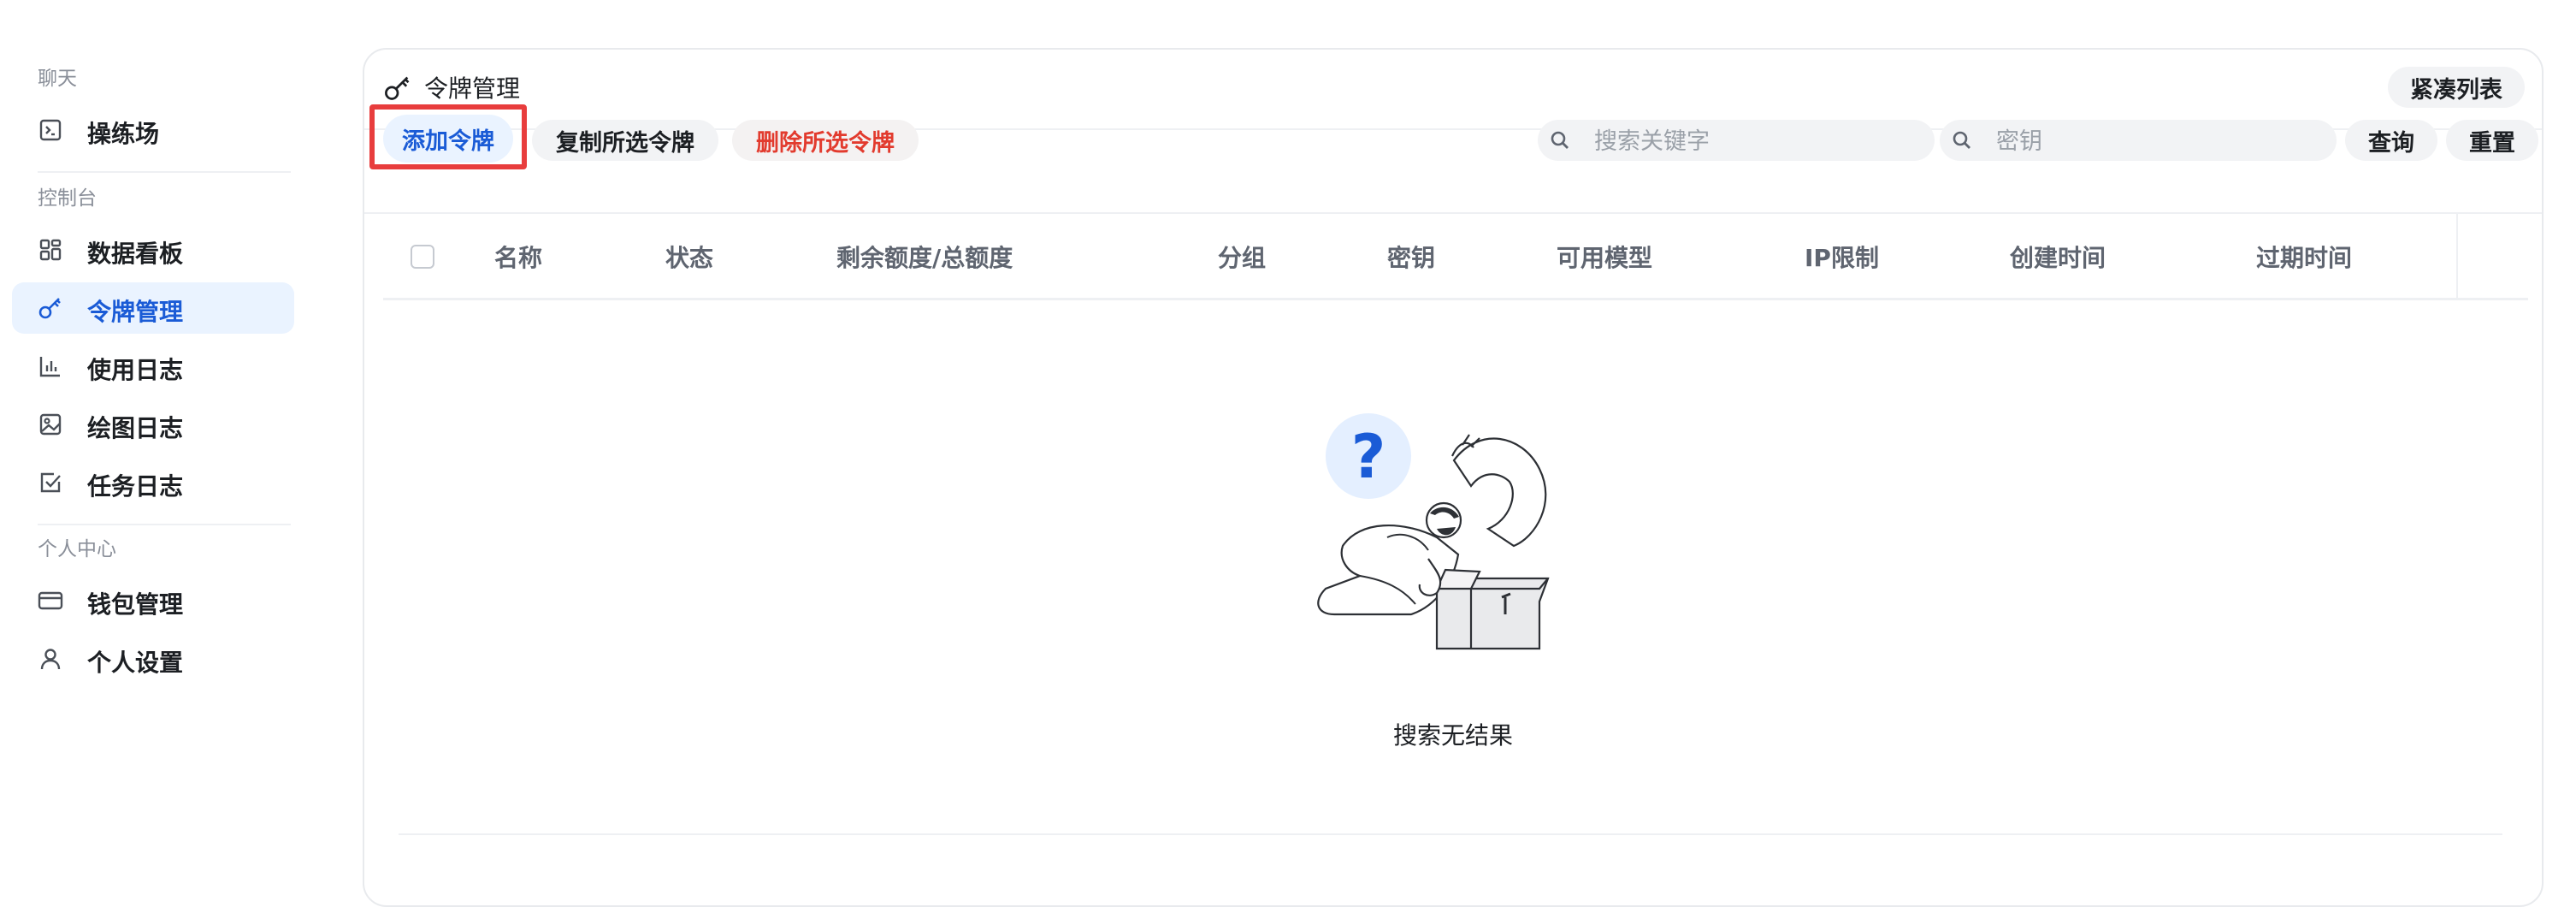 This screenshot has height=907, width=2576. What do you see at coordinates (123, 134) in the screenshot?
I see `sidebar-item-label: 操练场` at bounding box center [123, 134].